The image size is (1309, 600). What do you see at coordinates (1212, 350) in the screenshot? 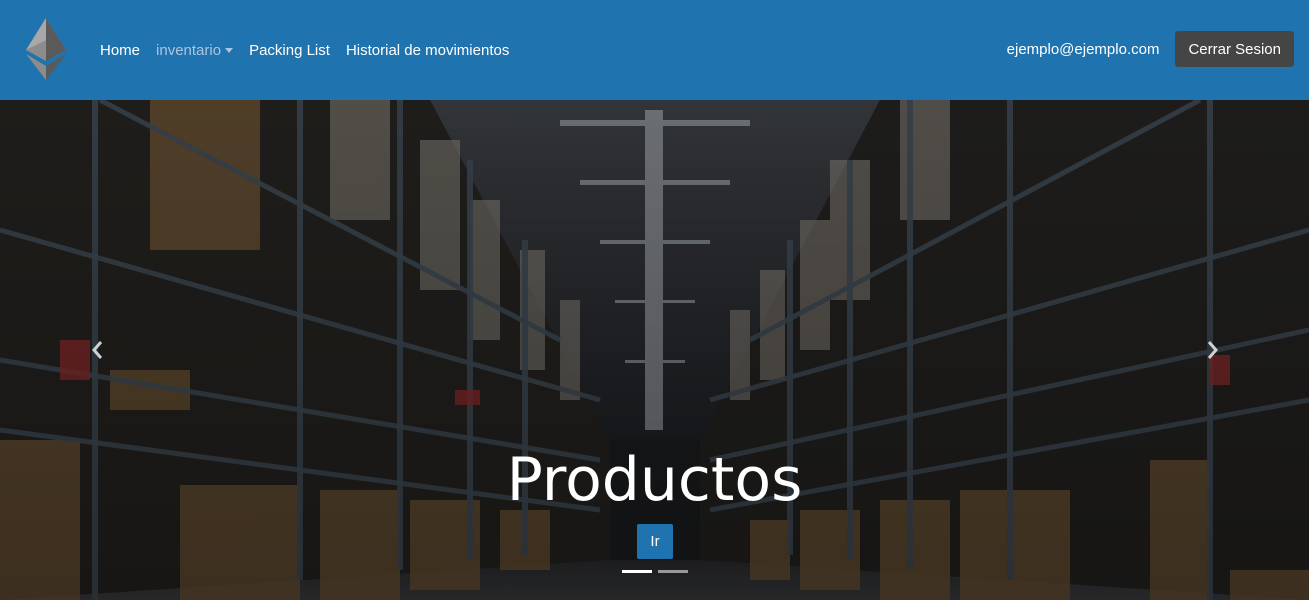
I see `chevron-right-icon` at bounding box center [1212, 350].